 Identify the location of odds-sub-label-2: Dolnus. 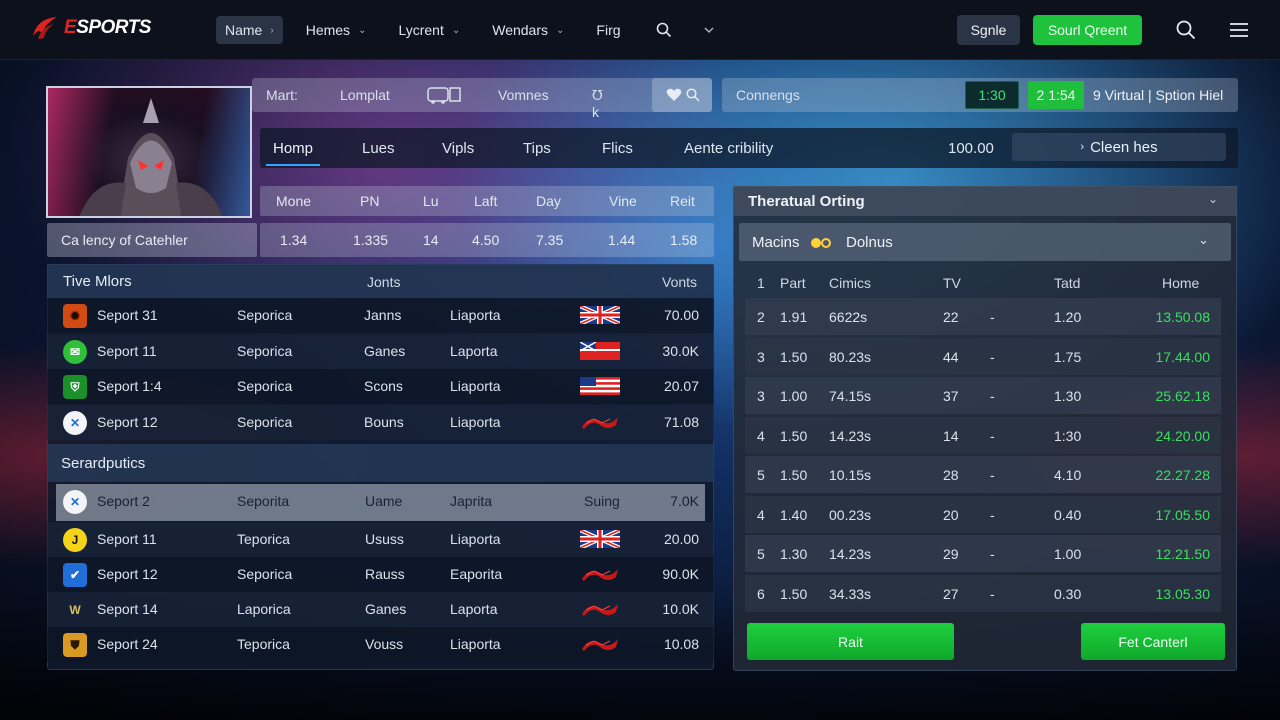
(869, 242).